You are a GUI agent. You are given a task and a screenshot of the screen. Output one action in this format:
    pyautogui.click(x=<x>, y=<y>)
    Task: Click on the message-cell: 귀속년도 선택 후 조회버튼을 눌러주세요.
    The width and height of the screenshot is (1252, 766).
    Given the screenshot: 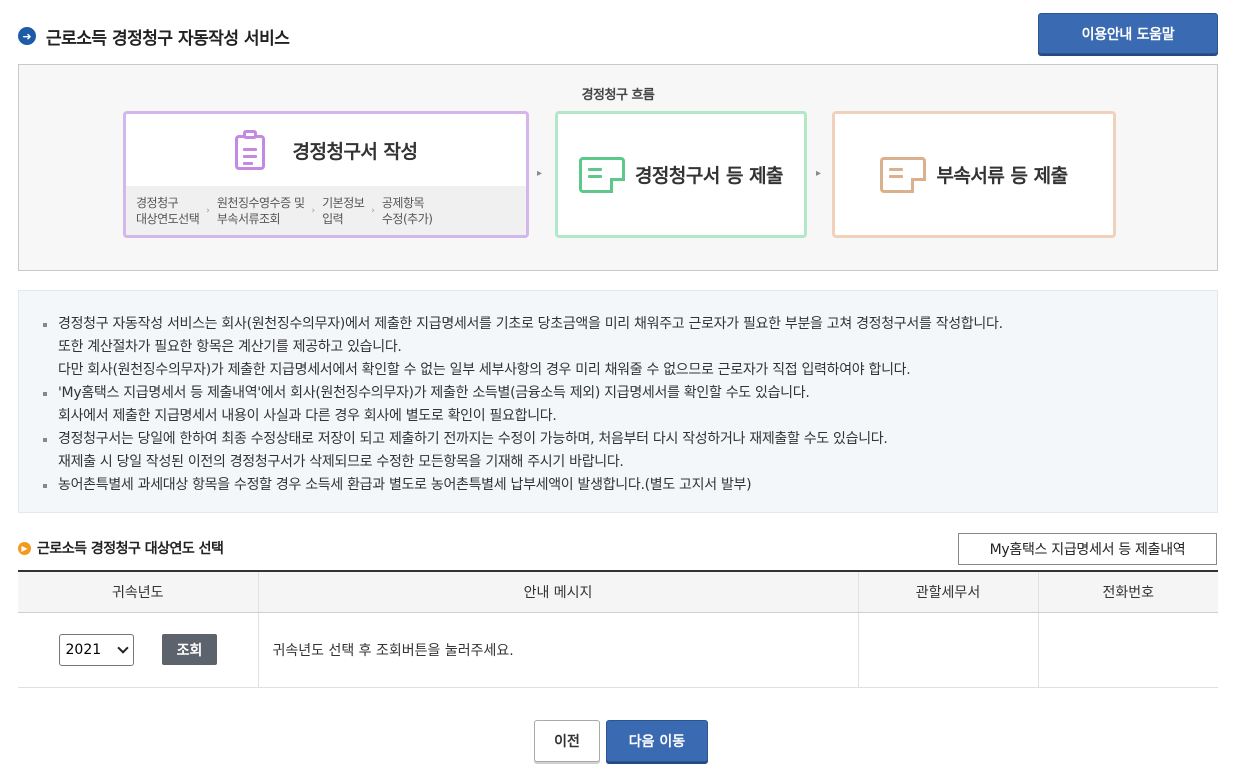 What is the action you would take?
    pyautogui.click(x=557, y=650)
    